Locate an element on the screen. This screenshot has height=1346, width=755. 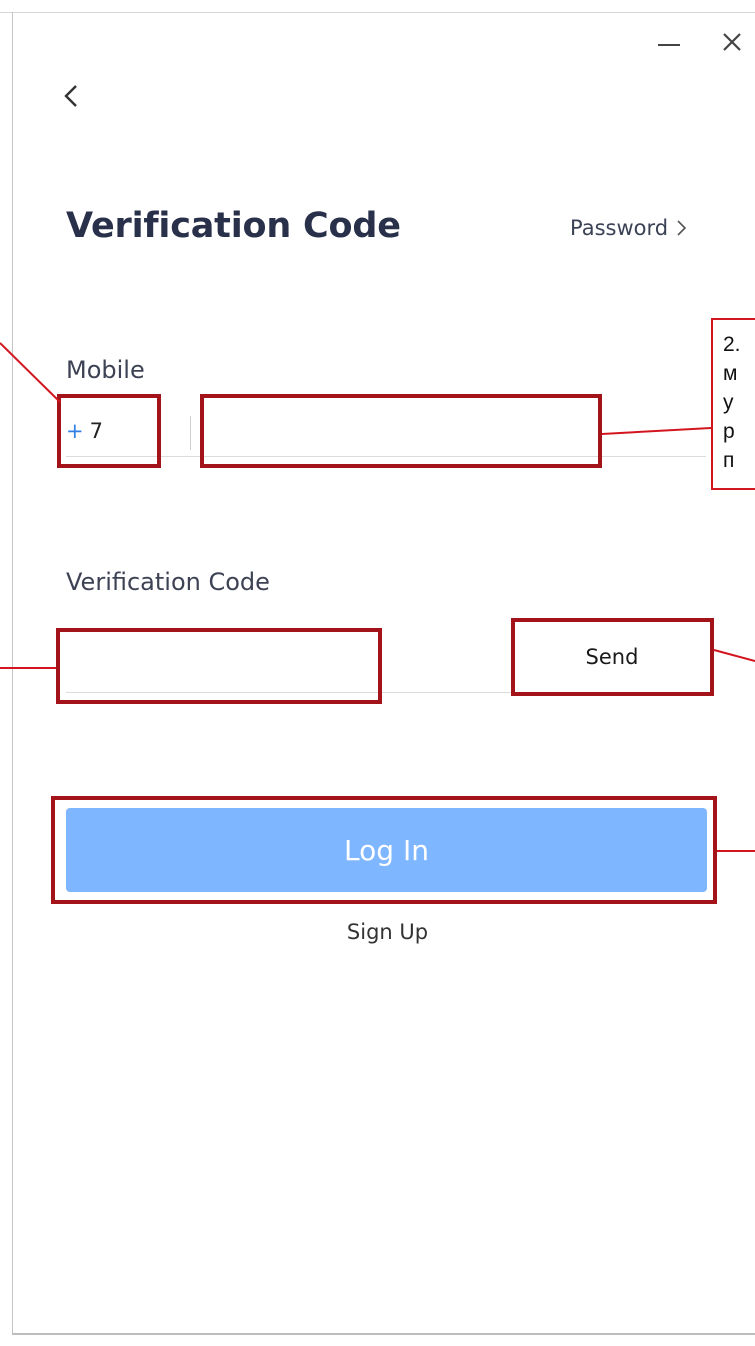
annotation-line-phone is located at coordinates (656, 431).